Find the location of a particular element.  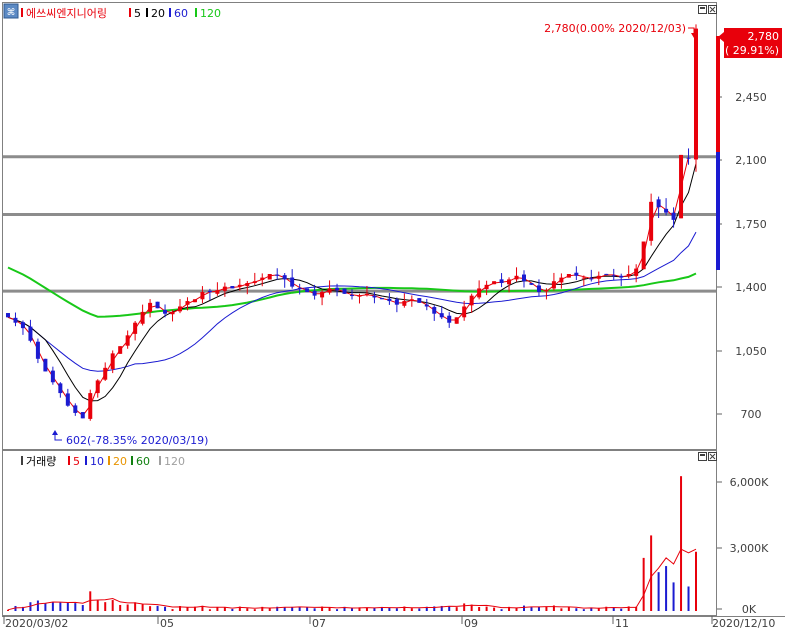

volume-tick: 6,000K is located at coordinates (749, 482).